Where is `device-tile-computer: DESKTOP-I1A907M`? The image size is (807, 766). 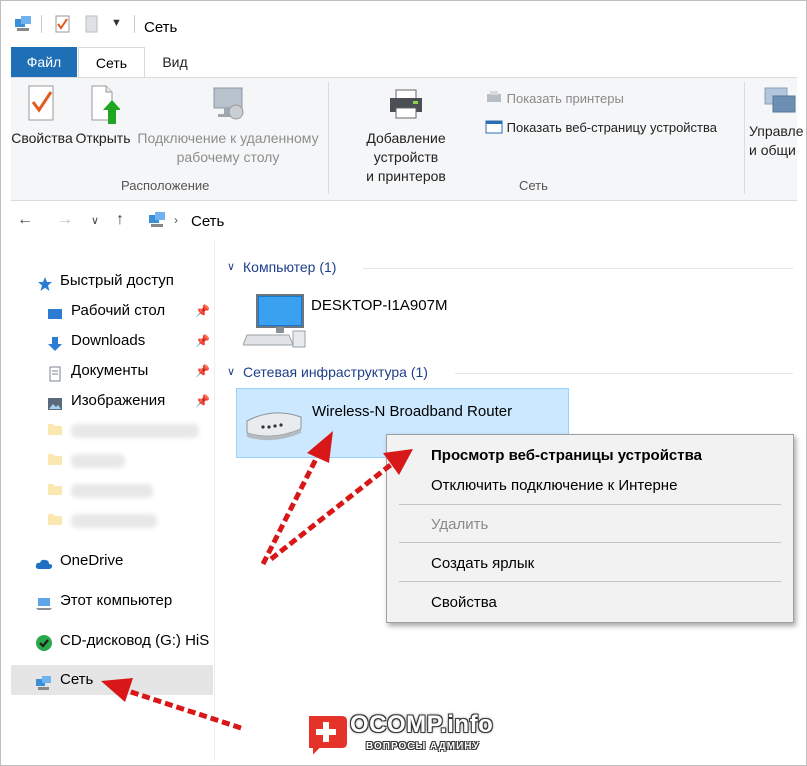 device-tile-computer: DESKTOP-I1A907M is located at coordinates (372, 320).